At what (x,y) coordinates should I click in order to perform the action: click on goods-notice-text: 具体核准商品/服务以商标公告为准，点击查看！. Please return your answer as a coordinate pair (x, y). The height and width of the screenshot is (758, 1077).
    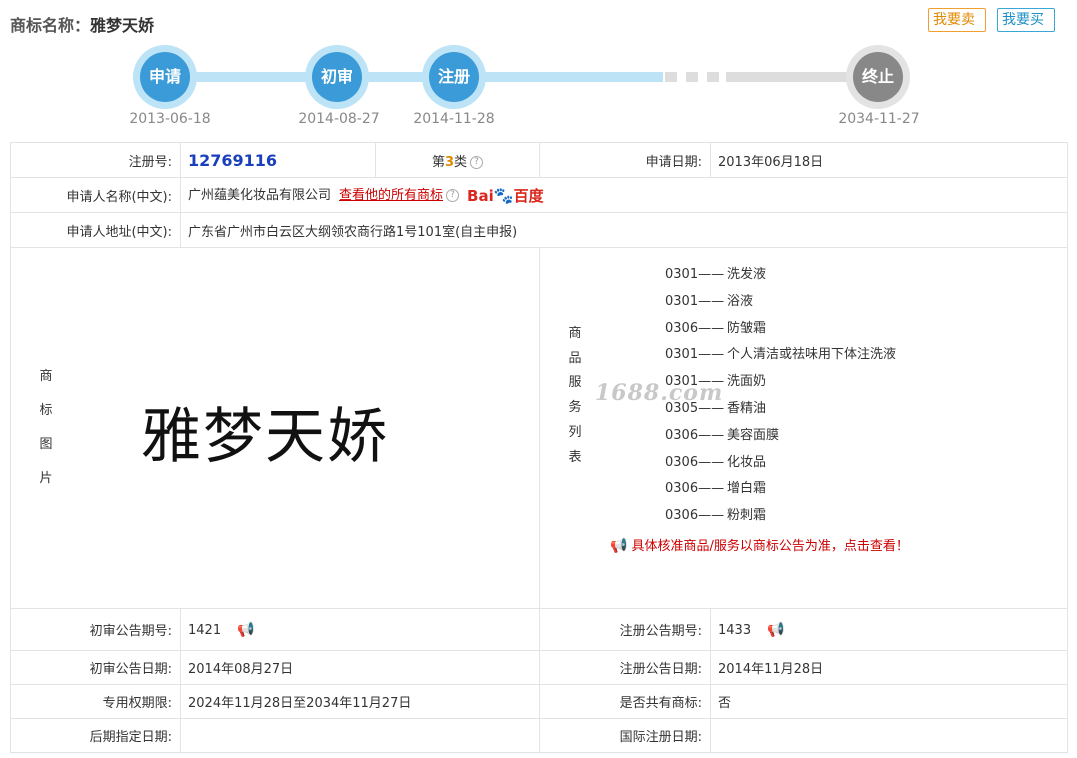
    Looking at the image, I should click on (770, 546).